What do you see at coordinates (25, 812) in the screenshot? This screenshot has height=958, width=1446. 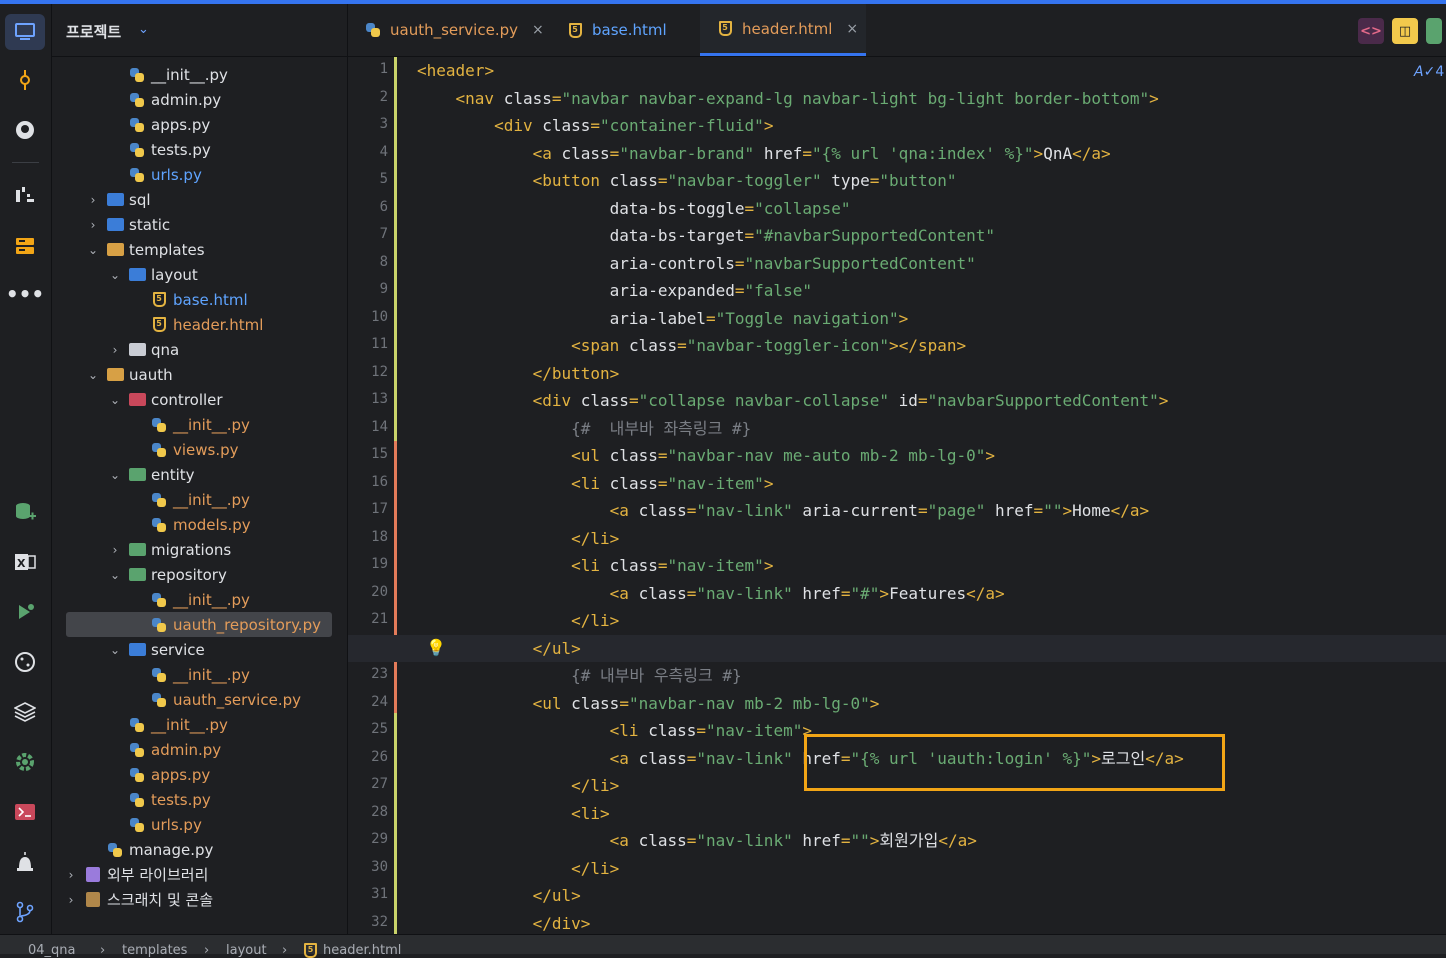 I see `terminal-icon` at bounding box center [25, 812].